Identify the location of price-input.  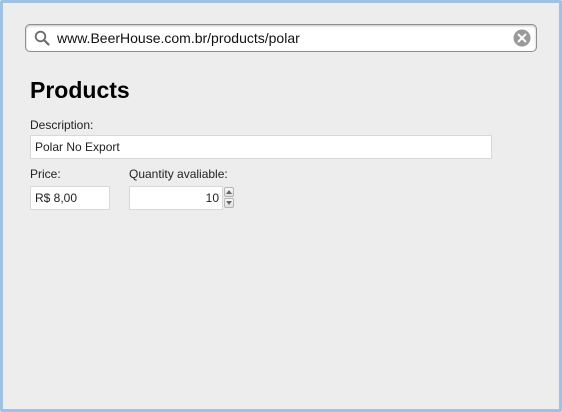
(70, 198).